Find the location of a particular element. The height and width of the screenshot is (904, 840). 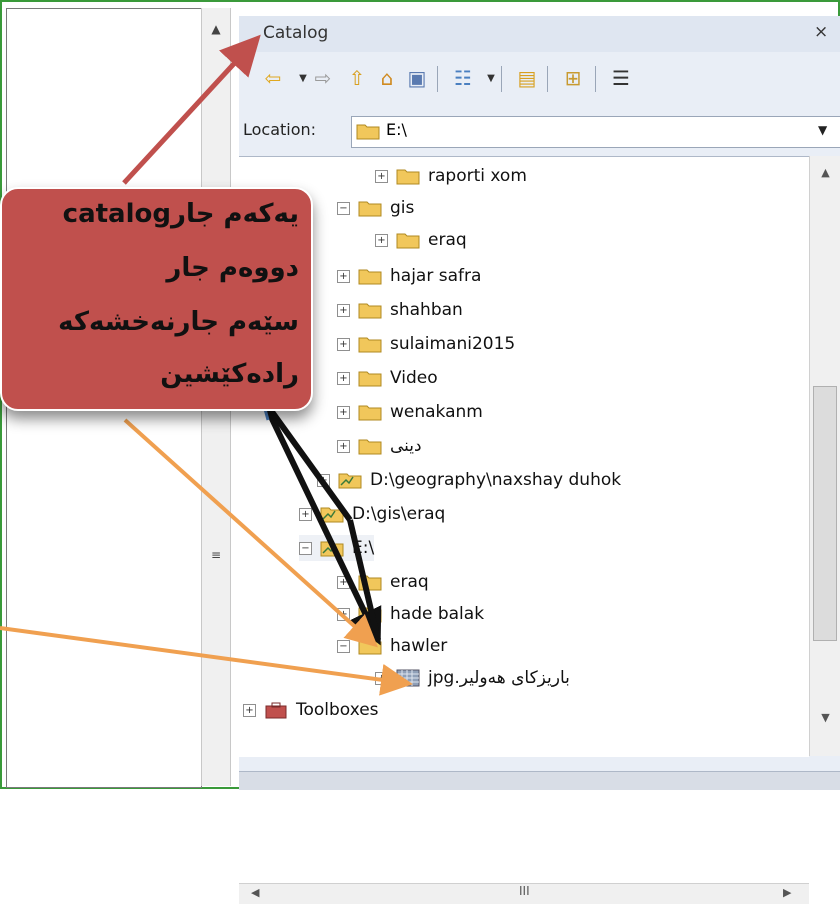

views-dropdown-icon: ▼ is located at coordinates (491, 78).